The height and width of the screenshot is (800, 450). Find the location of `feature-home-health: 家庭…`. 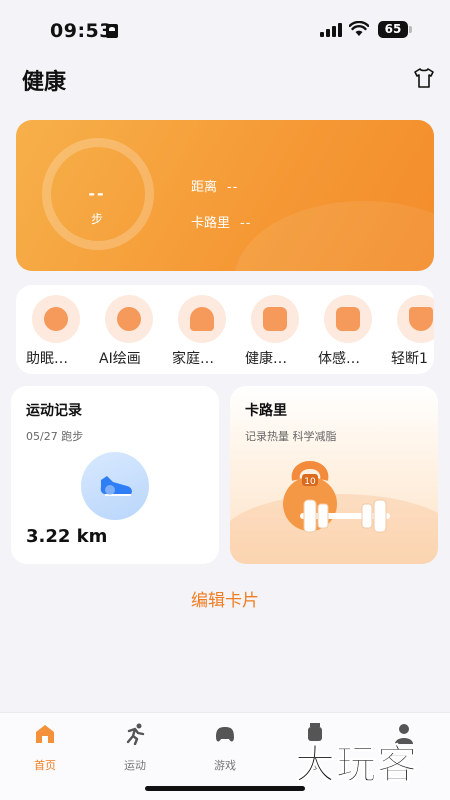

feature-home-health: 家庭… is located at coordinates (202, 331).